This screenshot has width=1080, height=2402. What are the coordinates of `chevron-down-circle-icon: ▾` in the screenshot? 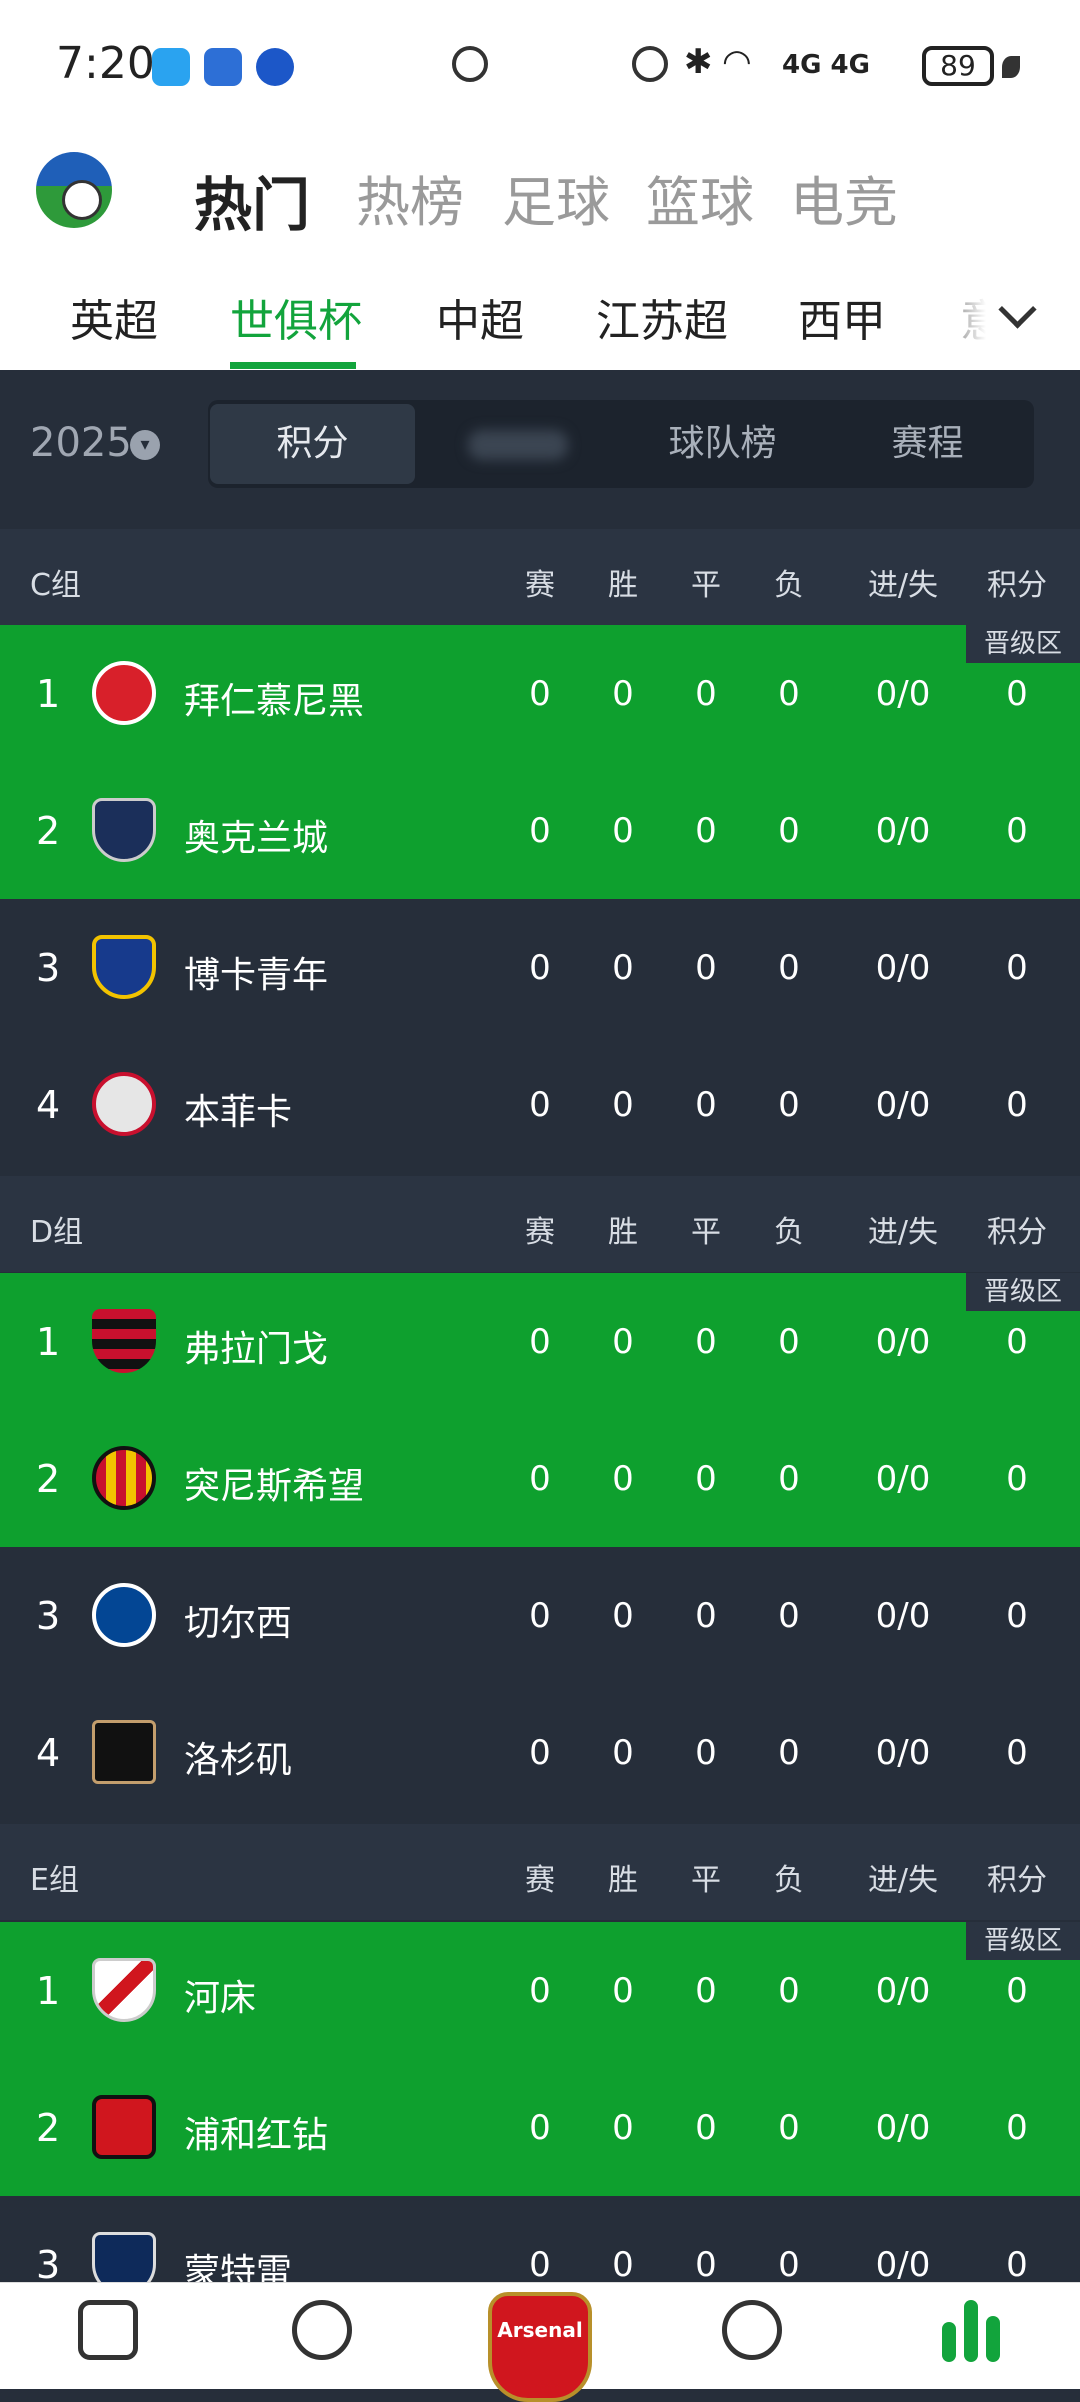 It's located at (145, 445).